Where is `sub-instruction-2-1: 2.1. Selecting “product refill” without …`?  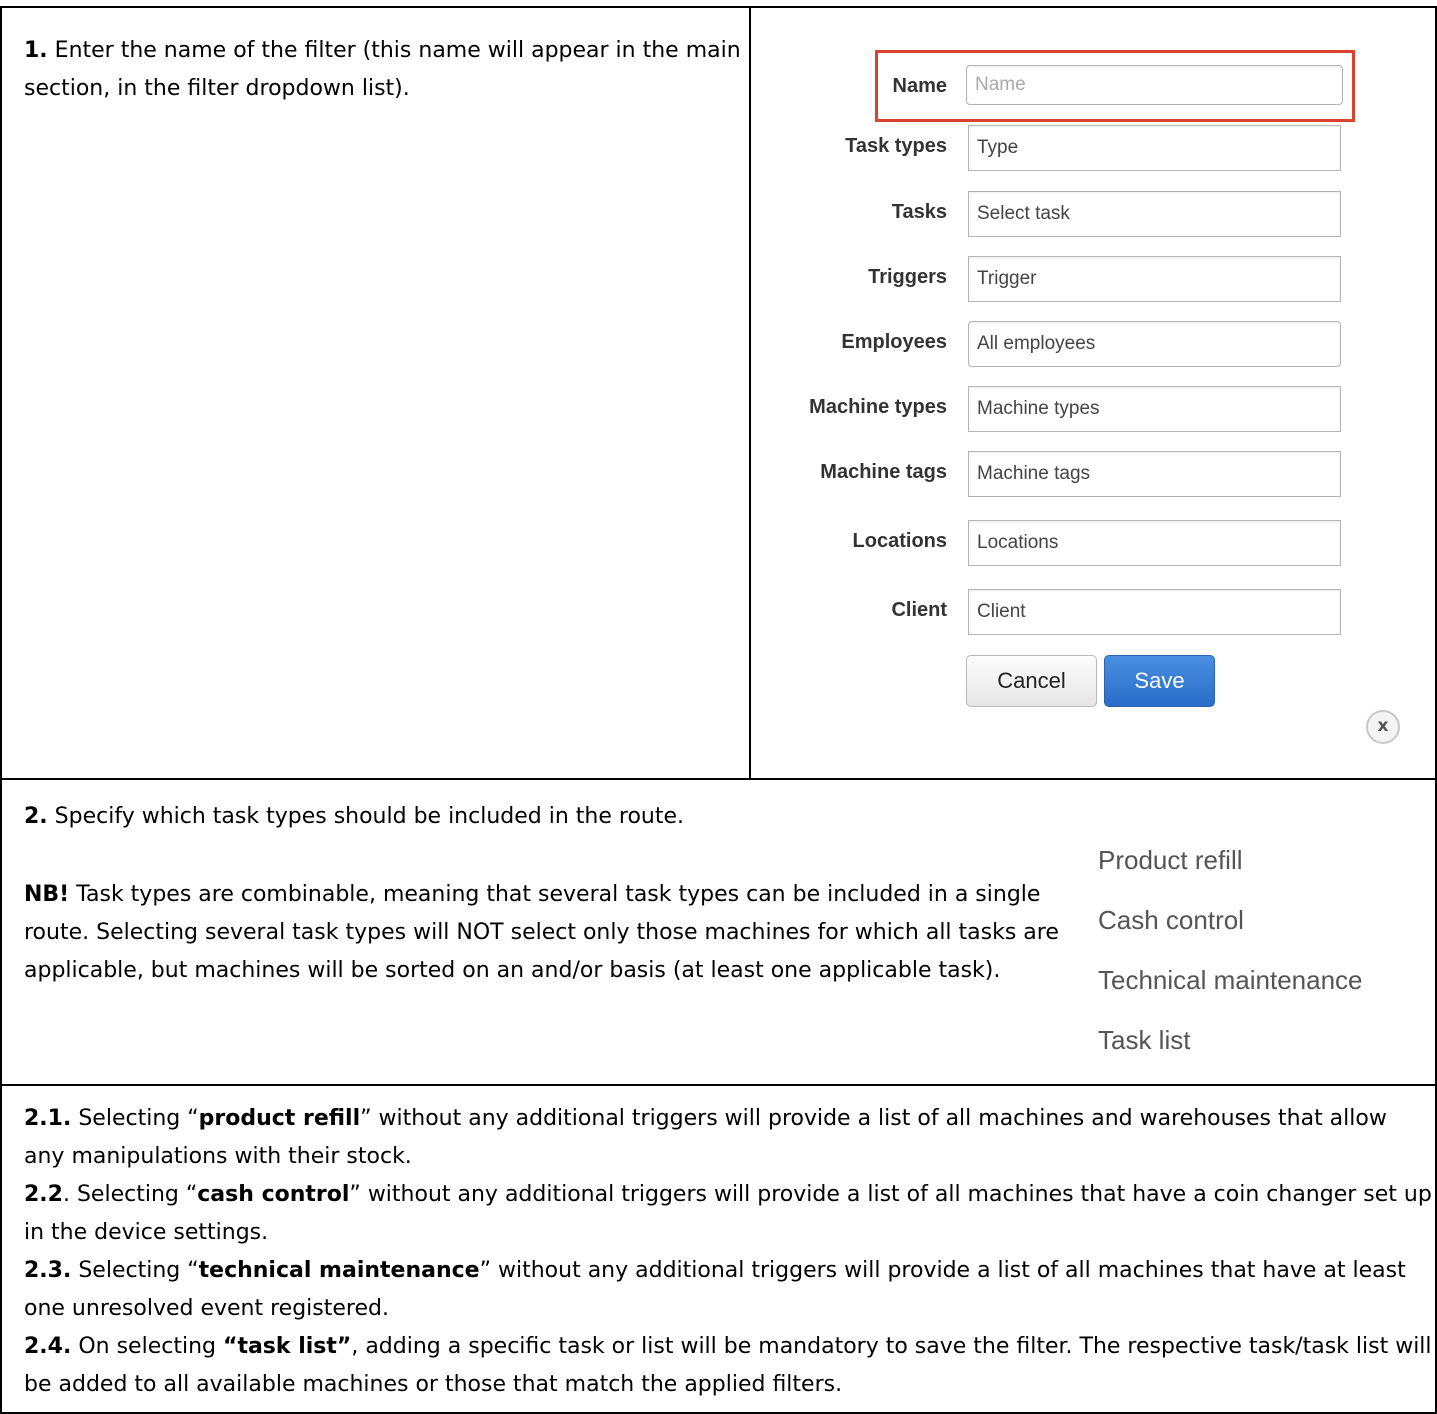
sub-instruction-2-1: 2.1. Selecting “product refill” without … is located at coordinates (729, 1138).